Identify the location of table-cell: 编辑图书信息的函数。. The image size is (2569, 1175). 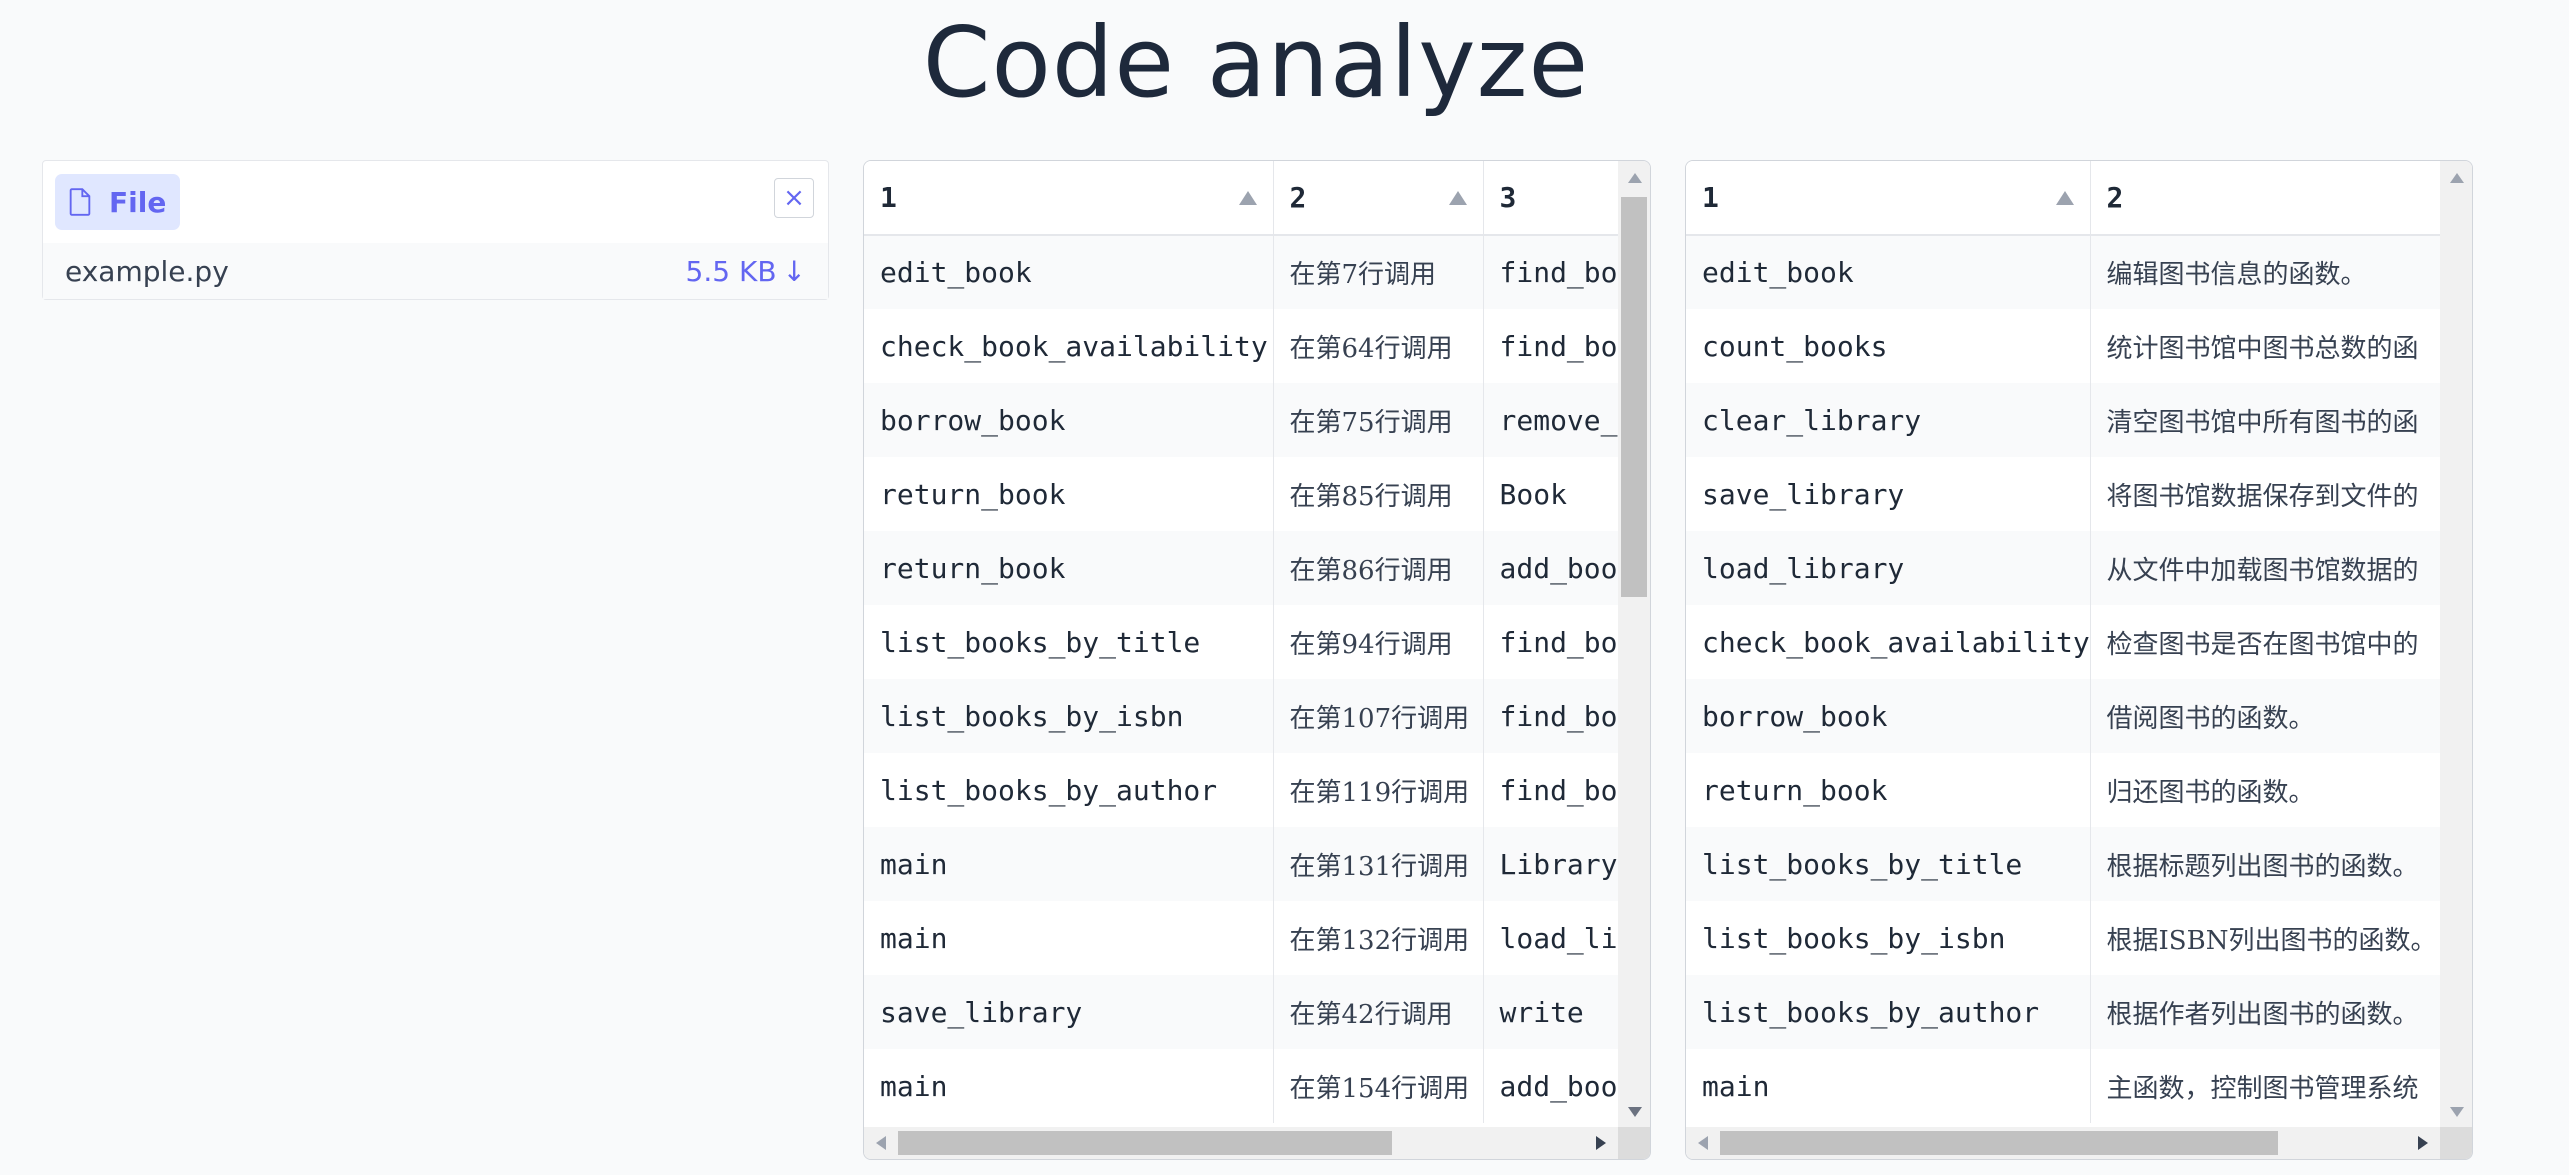
(2266, 272).